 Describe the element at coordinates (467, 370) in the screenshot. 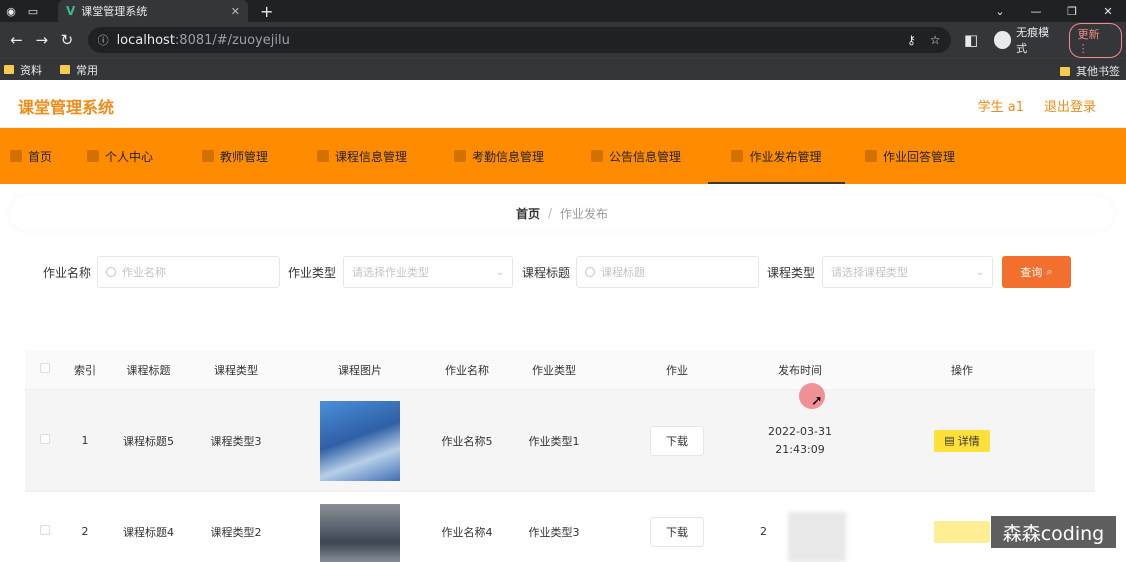

I see `col-hw-name: 作业名称` at that location.